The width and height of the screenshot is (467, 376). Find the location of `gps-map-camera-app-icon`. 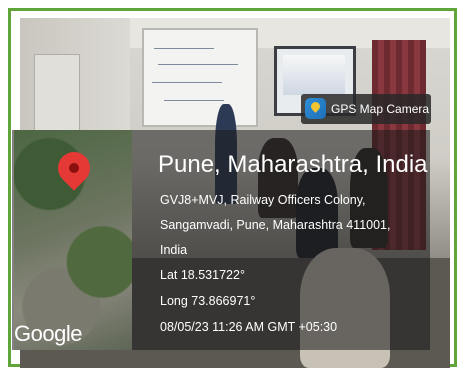

gps-map-camera-app-icon is located at coordinates (315, 108).